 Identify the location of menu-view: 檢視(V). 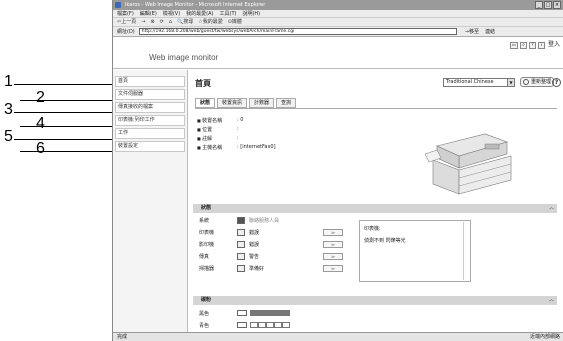
(171, 13).